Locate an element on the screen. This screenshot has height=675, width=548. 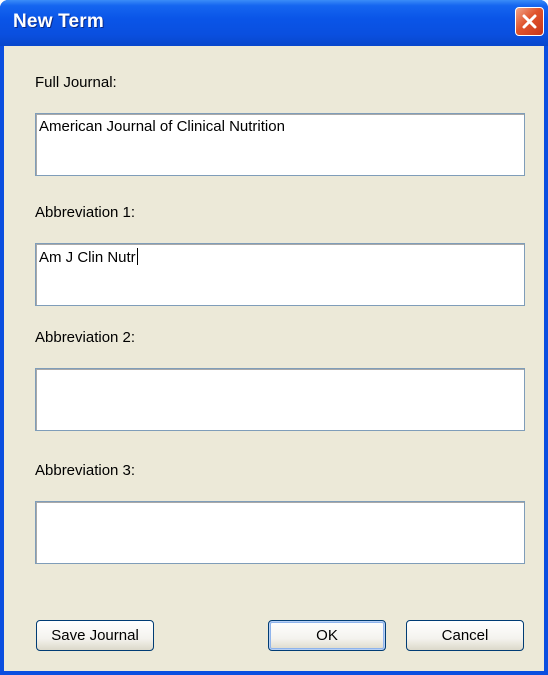
cancel-button: Cancel is located at coordinates (465, 635).